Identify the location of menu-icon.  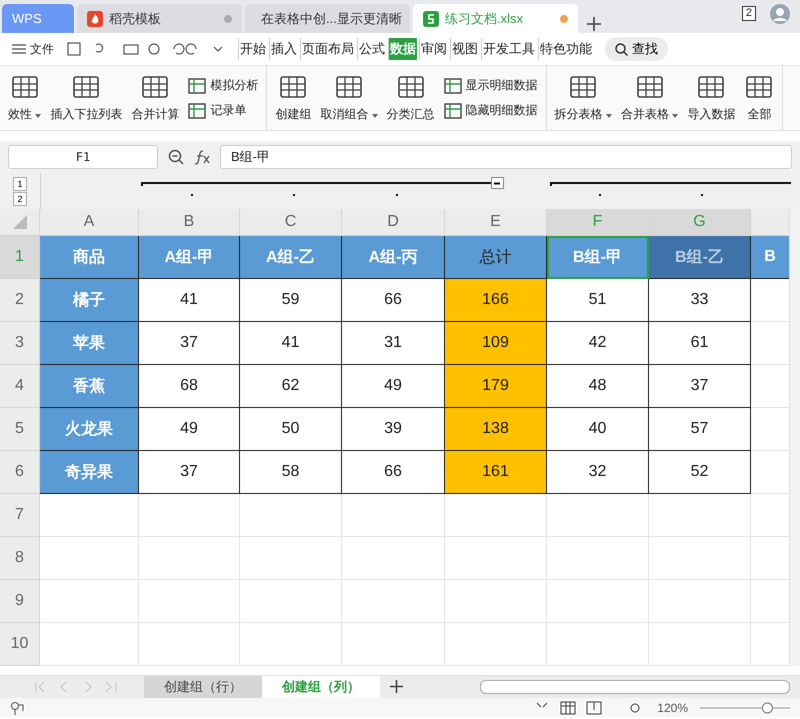
(19, 49).